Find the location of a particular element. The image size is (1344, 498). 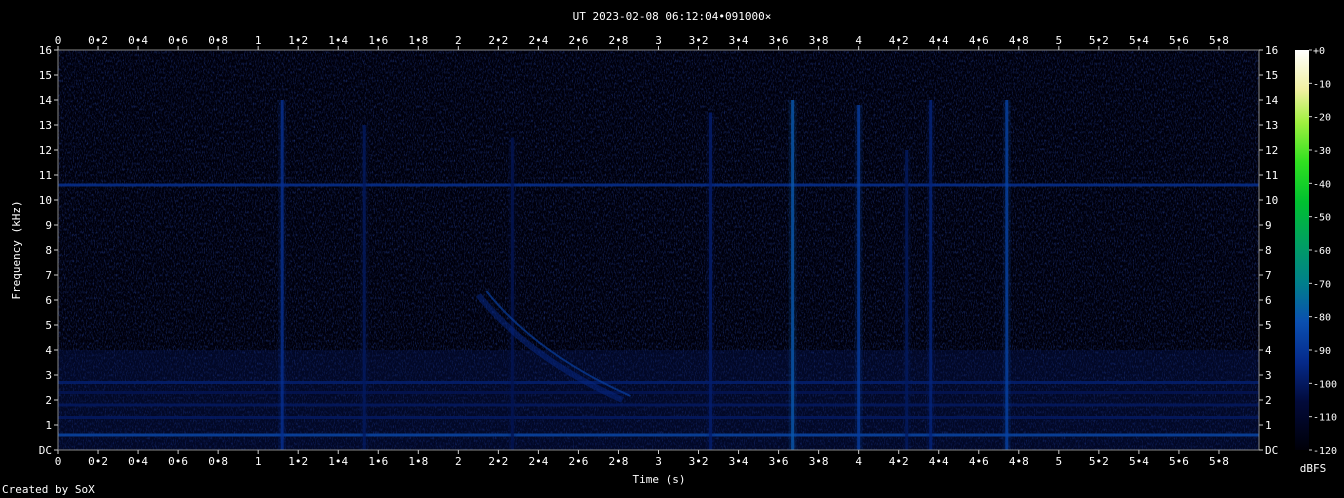

x-tick-label-top: 3•4 is located at coordinates (739, 40).